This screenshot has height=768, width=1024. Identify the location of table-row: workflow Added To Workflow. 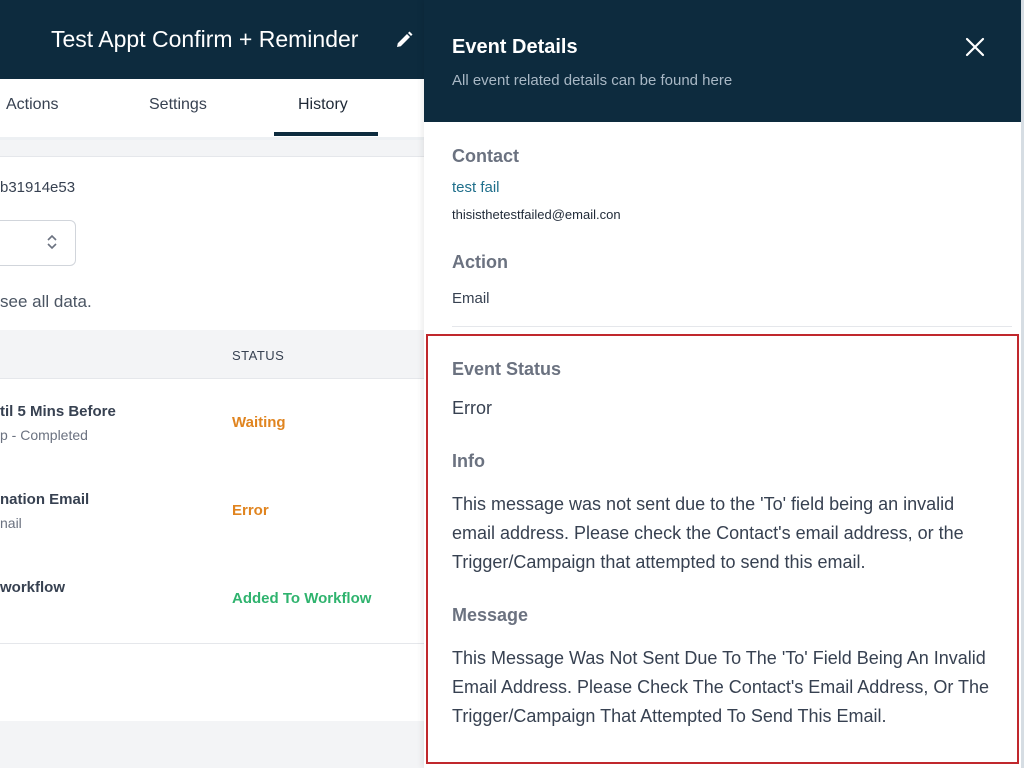
(212, 599).